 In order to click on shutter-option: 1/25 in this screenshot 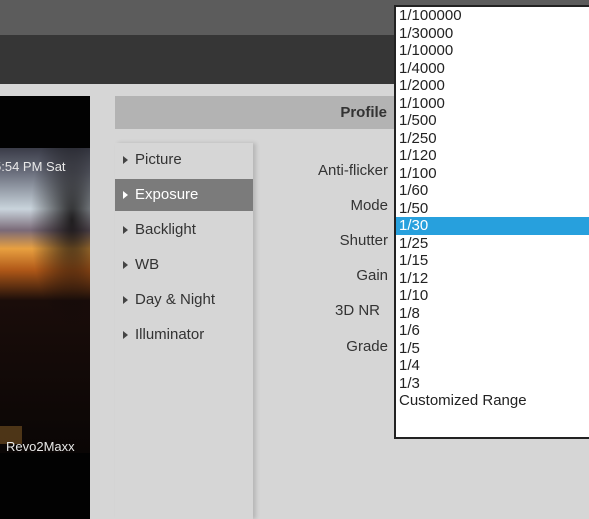, I will do `click(492, 244)`.